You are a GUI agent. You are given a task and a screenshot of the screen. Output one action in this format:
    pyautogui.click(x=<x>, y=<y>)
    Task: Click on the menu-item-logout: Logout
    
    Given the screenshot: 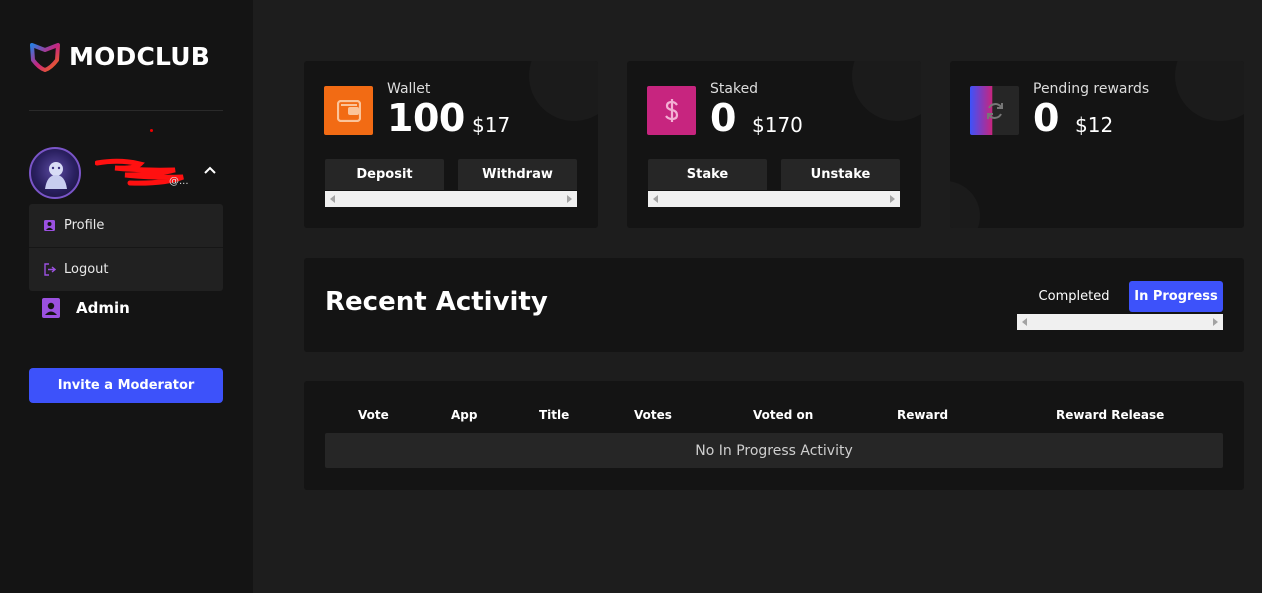 What is the action you would take?
    pyautogui.click(x=126, y=268)
    